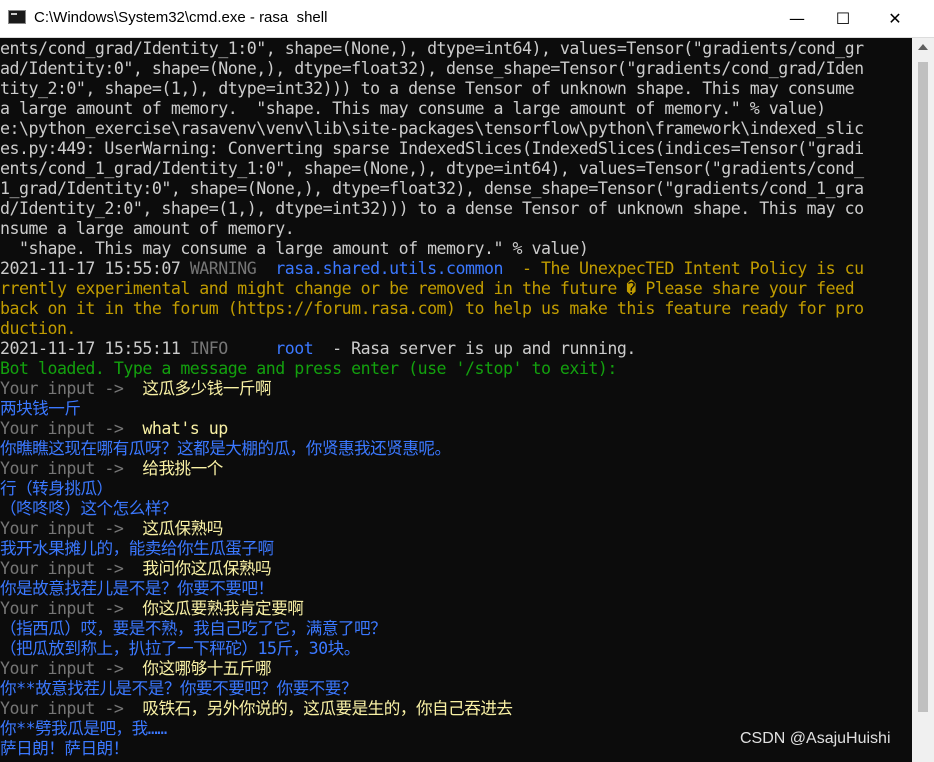 The width and height of the screenshot is (934, 762). Describe the element at coordinates (232, 268) in the screenshot. I see `console-text-warning-label: WARNING` at that location.